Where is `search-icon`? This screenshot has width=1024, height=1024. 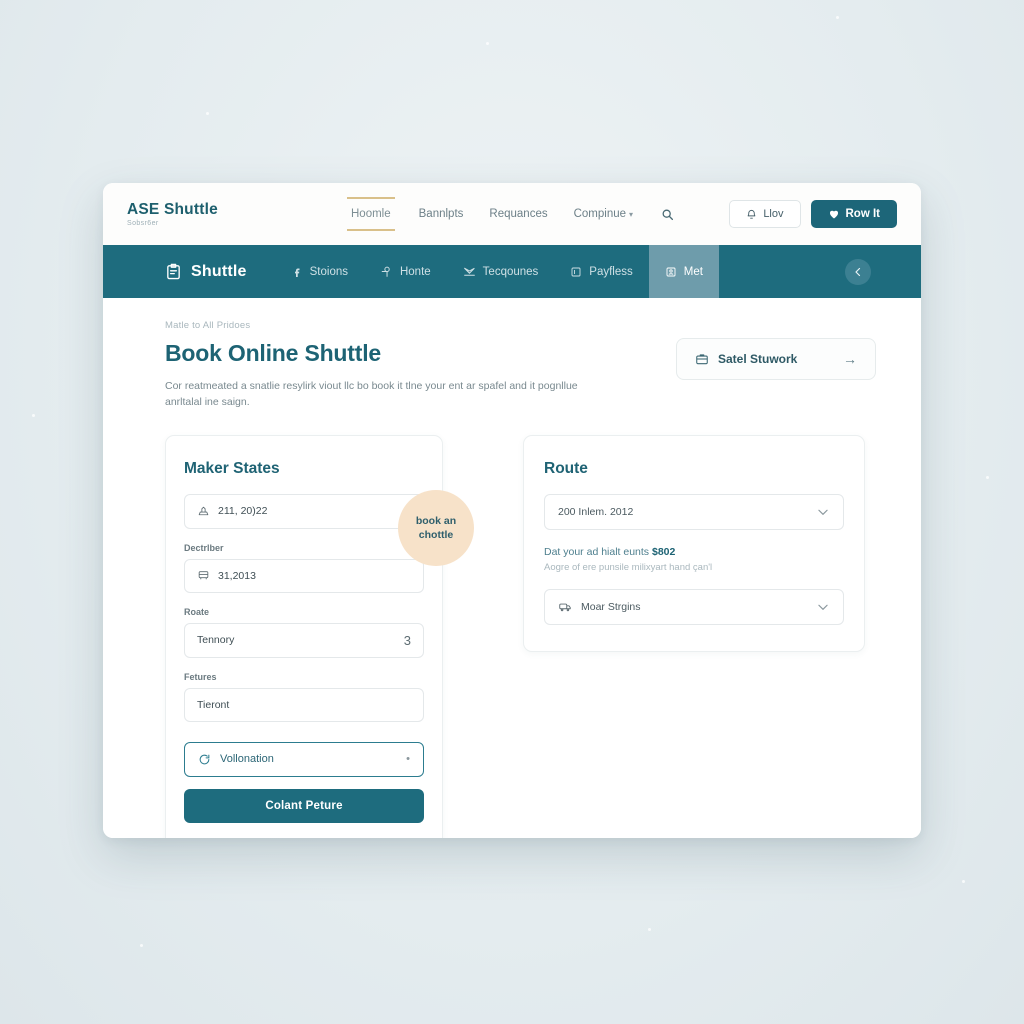
search-icon is located at coordinates (667, 214).